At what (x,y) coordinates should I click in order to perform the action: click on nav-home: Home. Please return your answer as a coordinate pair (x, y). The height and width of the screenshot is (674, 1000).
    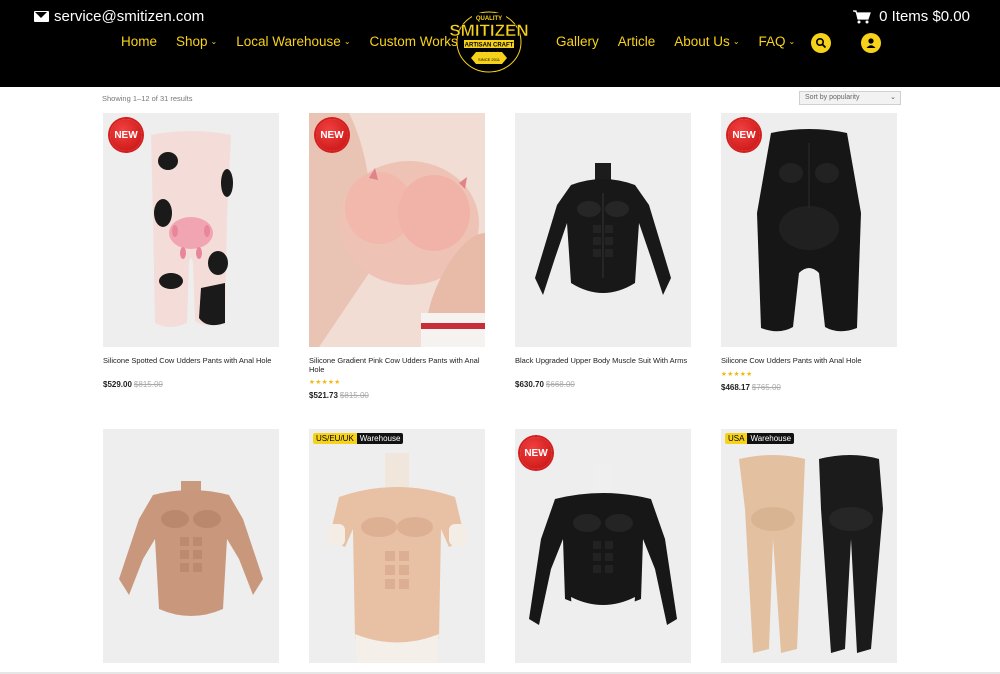
    Looking at the image, I should click on (139, 41).